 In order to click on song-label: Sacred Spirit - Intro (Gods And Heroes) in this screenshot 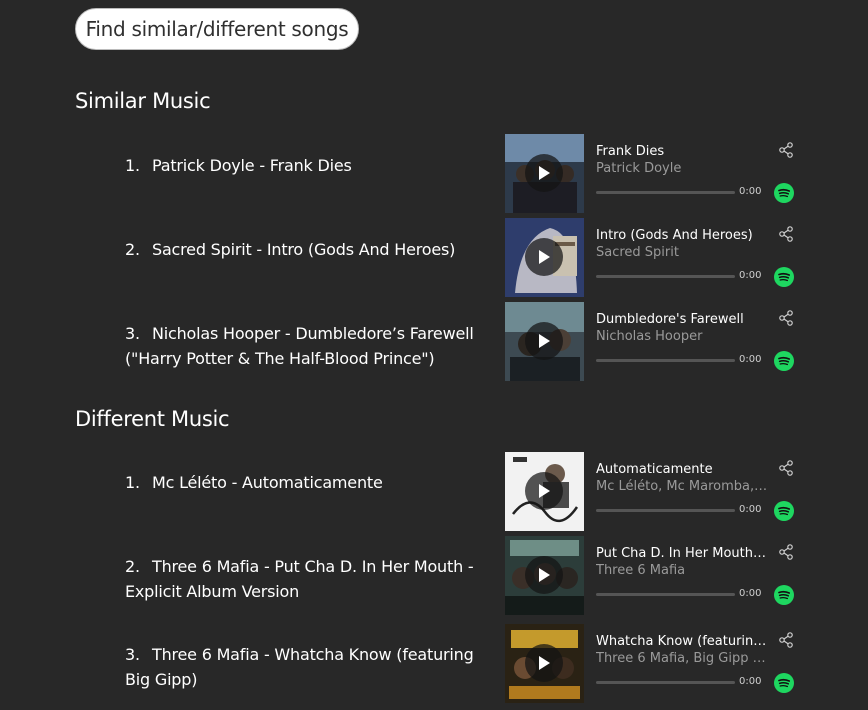, I will do `click(304, 249)`.